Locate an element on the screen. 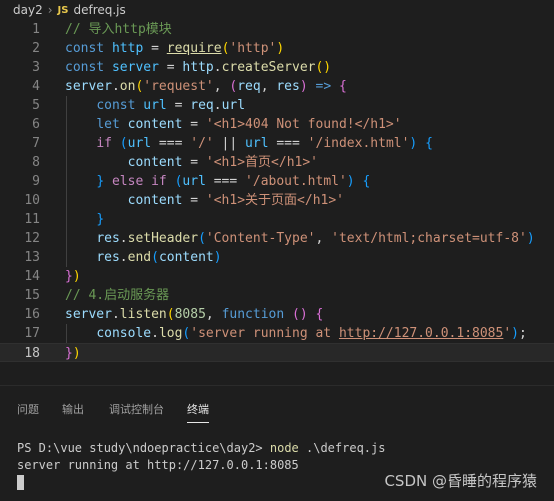 Image resolution: width=554 pixels, height=501 pixels. line-number: 8 is located at coordinates (36, 162).